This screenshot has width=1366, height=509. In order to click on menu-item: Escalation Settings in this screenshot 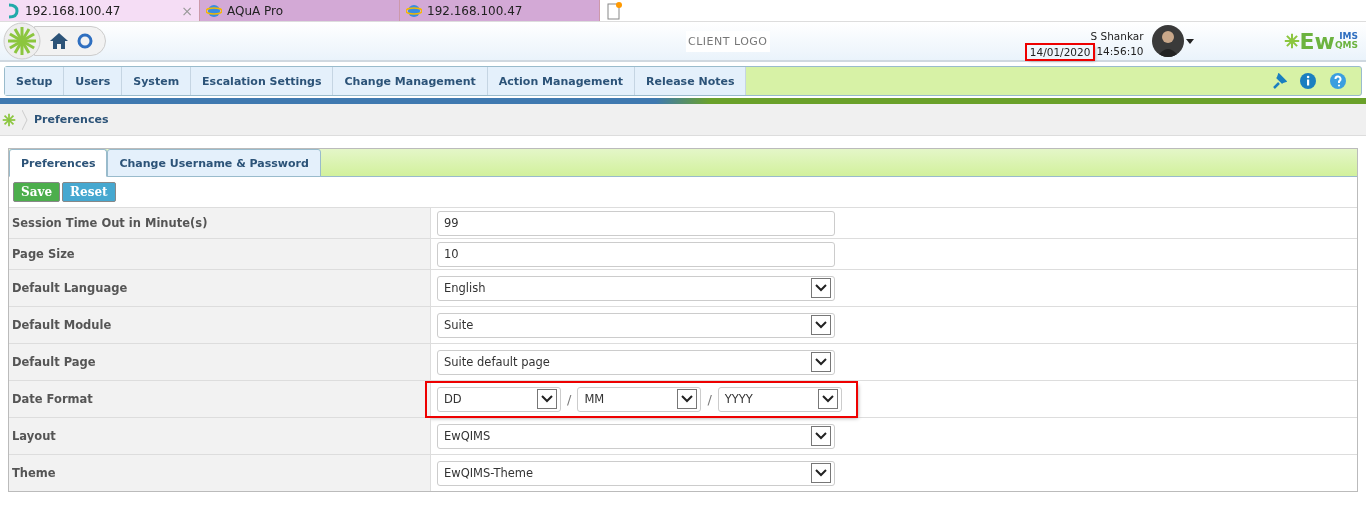, I will do `click(262, 81)`.